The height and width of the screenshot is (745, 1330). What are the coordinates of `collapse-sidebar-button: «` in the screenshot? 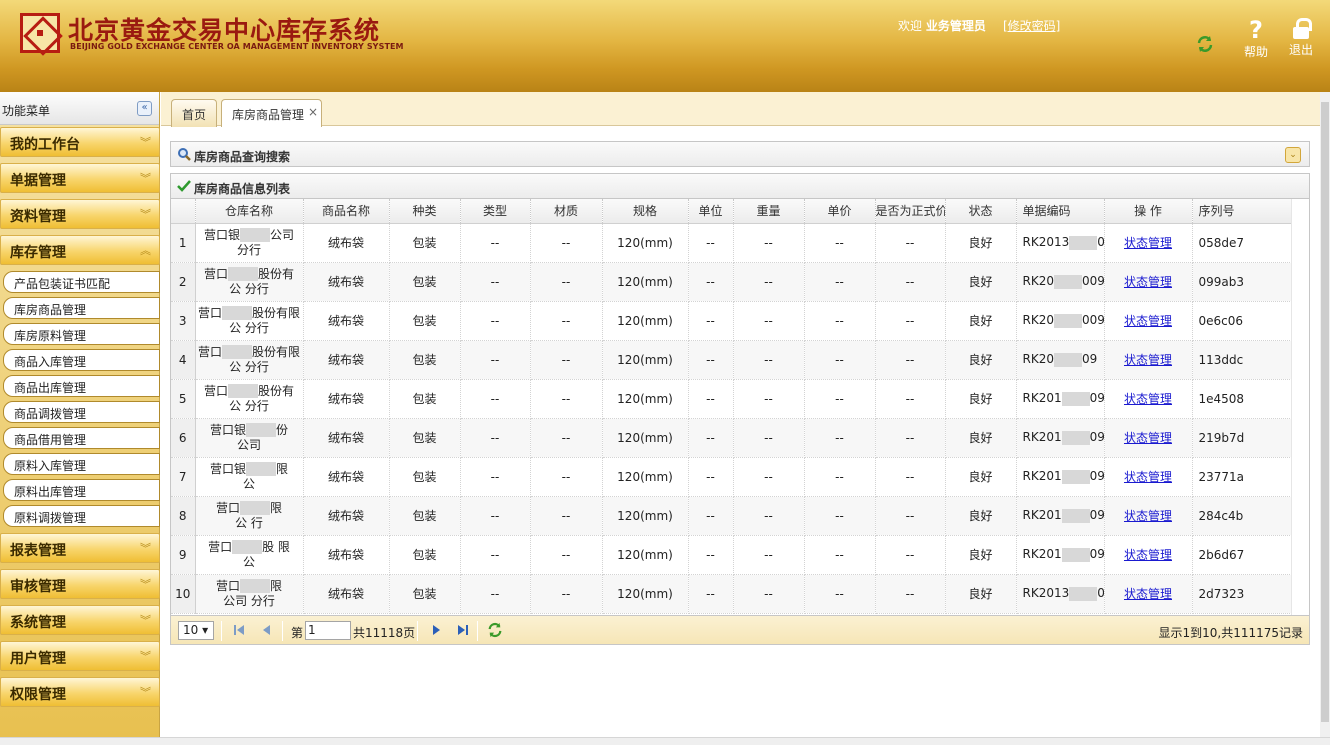 It's located at (144, 108).